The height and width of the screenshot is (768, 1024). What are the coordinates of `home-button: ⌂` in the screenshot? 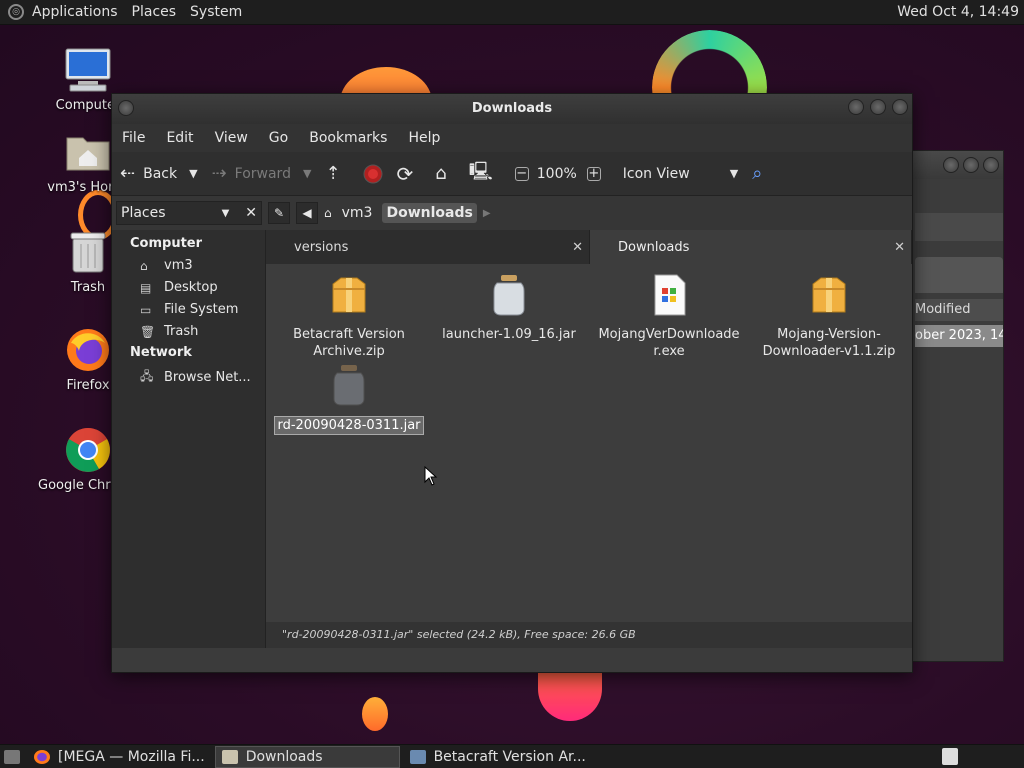 It's located at (444, 173).